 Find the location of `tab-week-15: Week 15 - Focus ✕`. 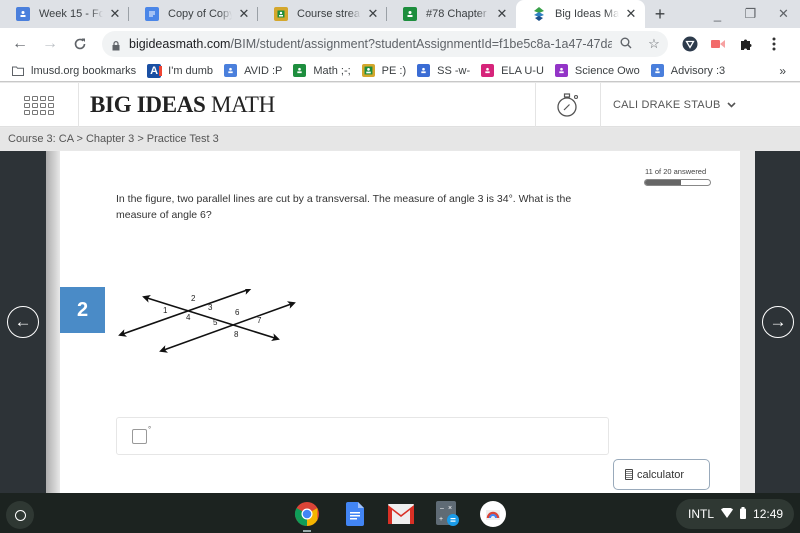

tab-week-15: Week 15 - Focus ✕ is located at coordinates (64, 14).